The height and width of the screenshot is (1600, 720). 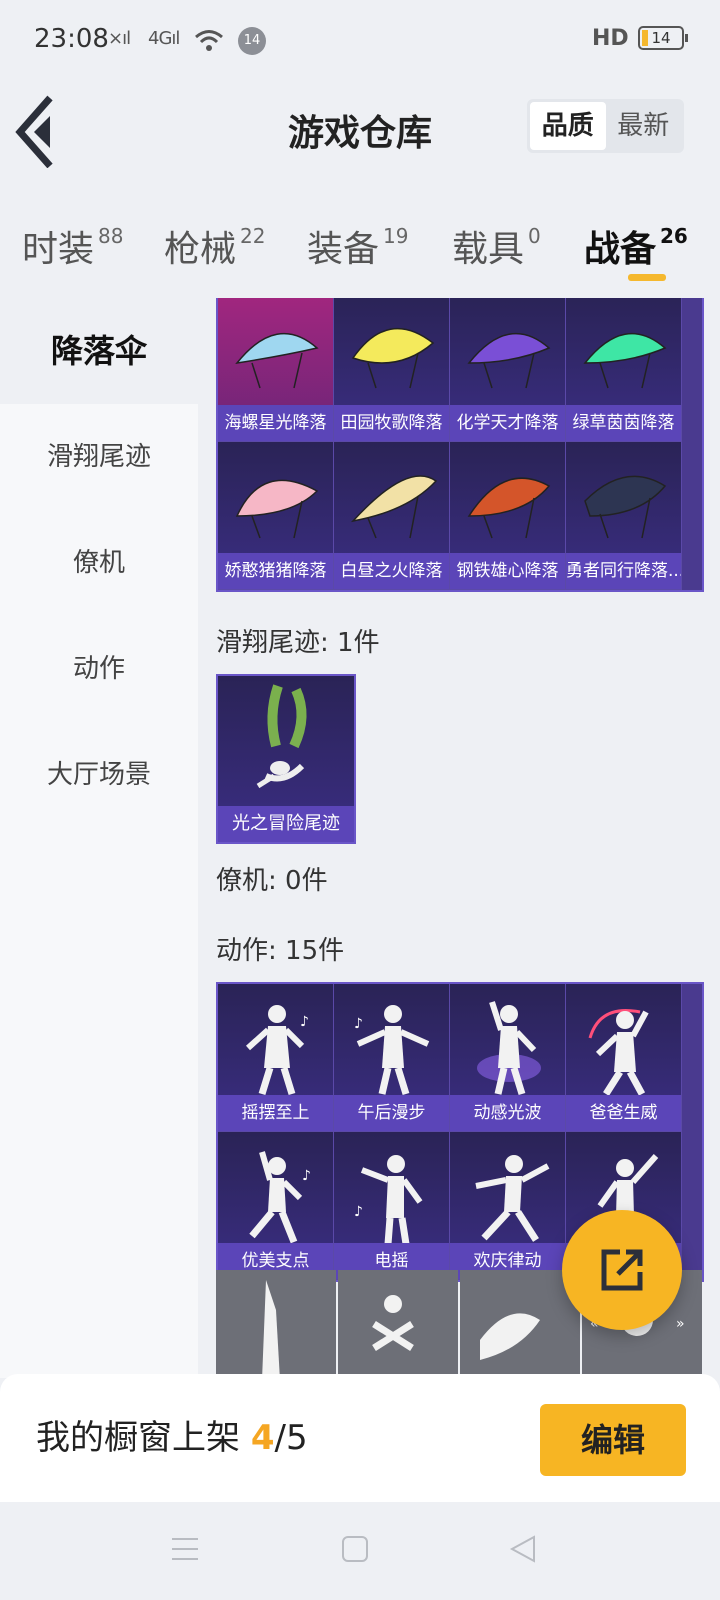 What do you see at coordinates (523, 1549) in the screenshot?
I see `back-nav-icon` at bounding box center [523, 1549].